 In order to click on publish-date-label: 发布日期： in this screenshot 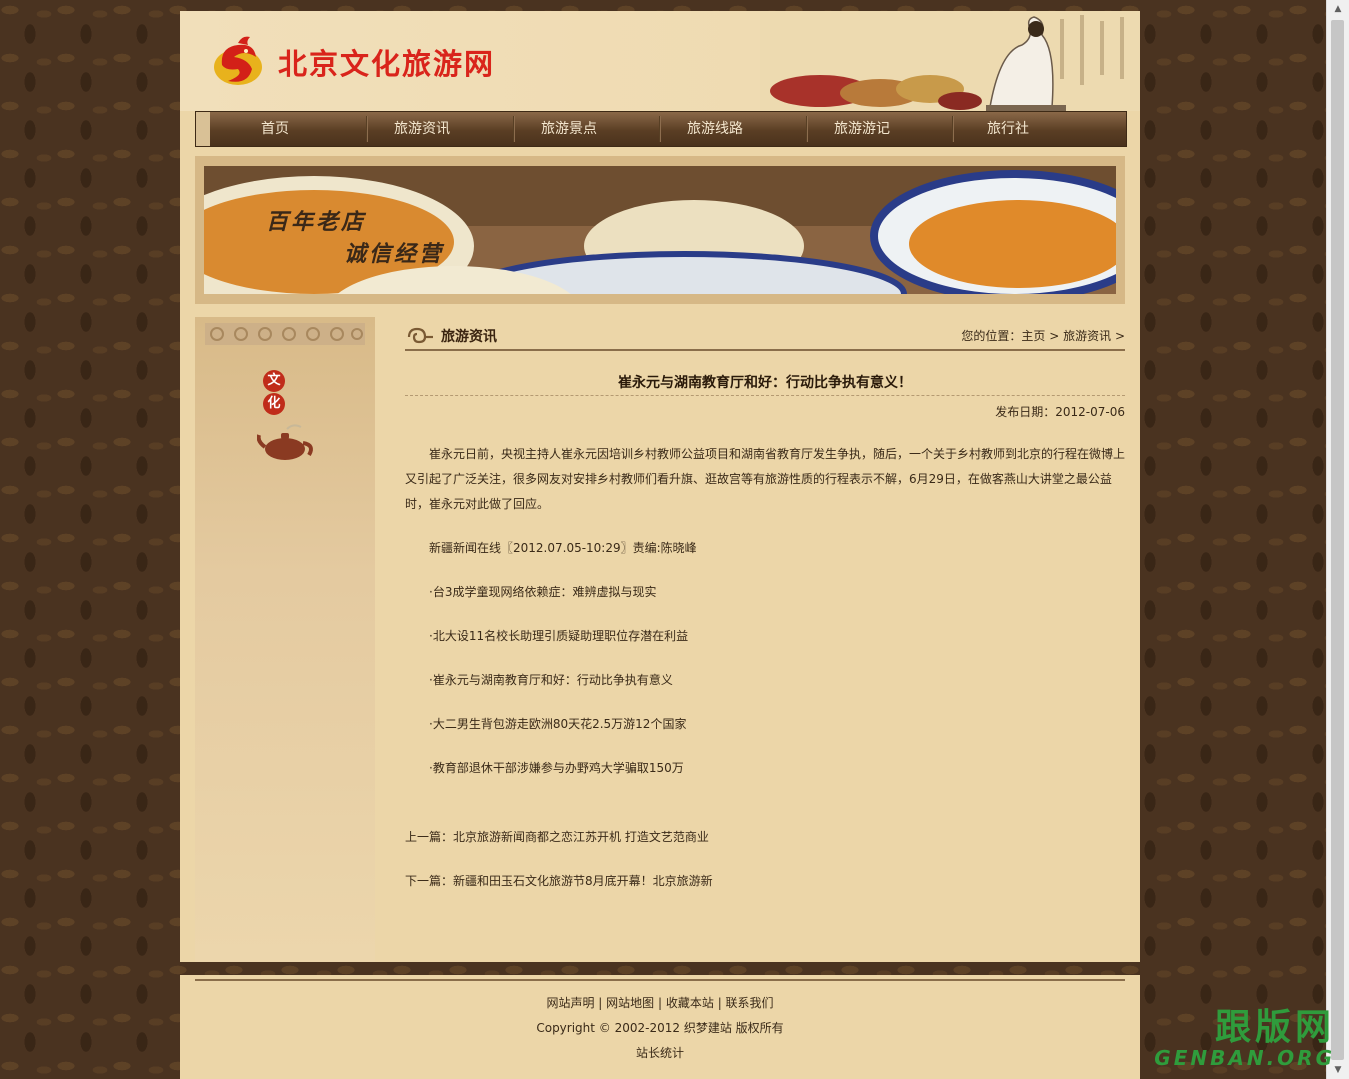, I will do `click(1025, 412)`.